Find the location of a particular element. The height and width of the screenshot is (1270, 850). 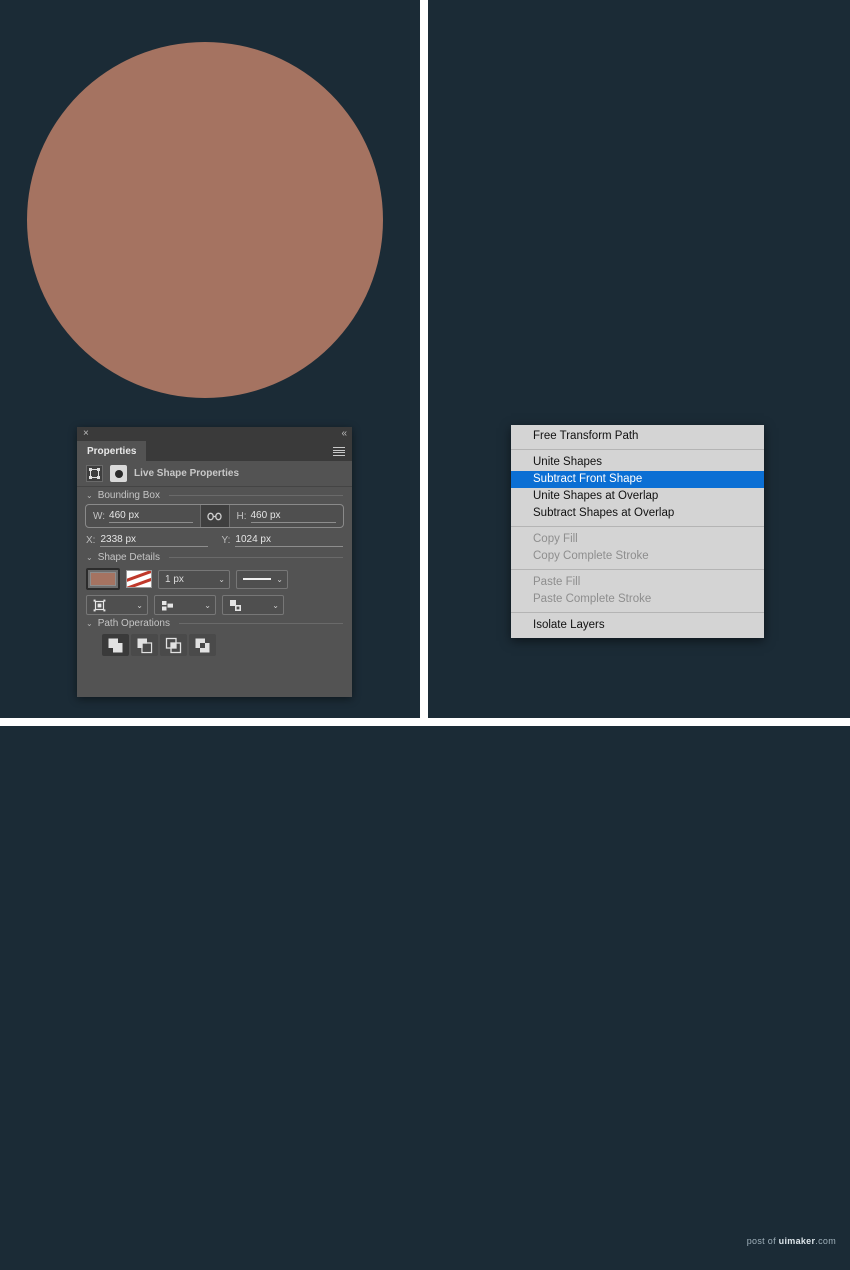

shape-details-label: Shape Details is located at coordinates (128, 557).